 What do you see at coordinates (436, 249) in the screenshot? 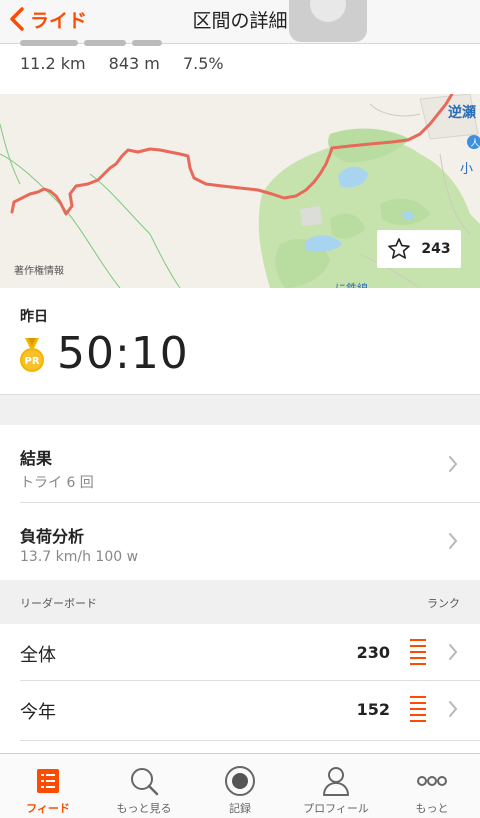
I see `star-count: 243` at bounding box center [436, 249].